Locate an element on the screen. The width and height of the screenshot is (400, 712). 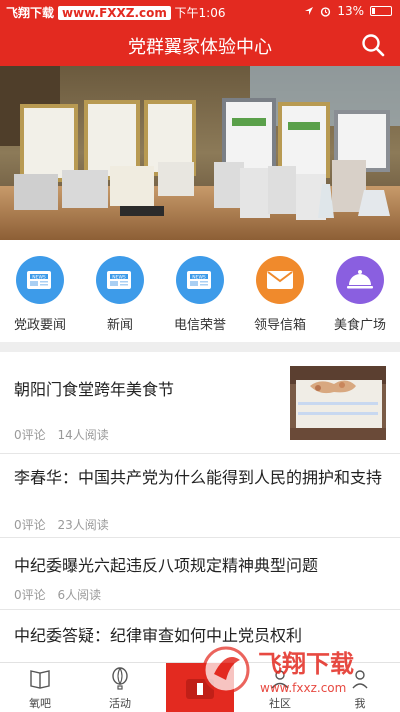
news-title: 中纪委曝光六起违反八项规定精神典型问题 is located at coordinates (200, 566).